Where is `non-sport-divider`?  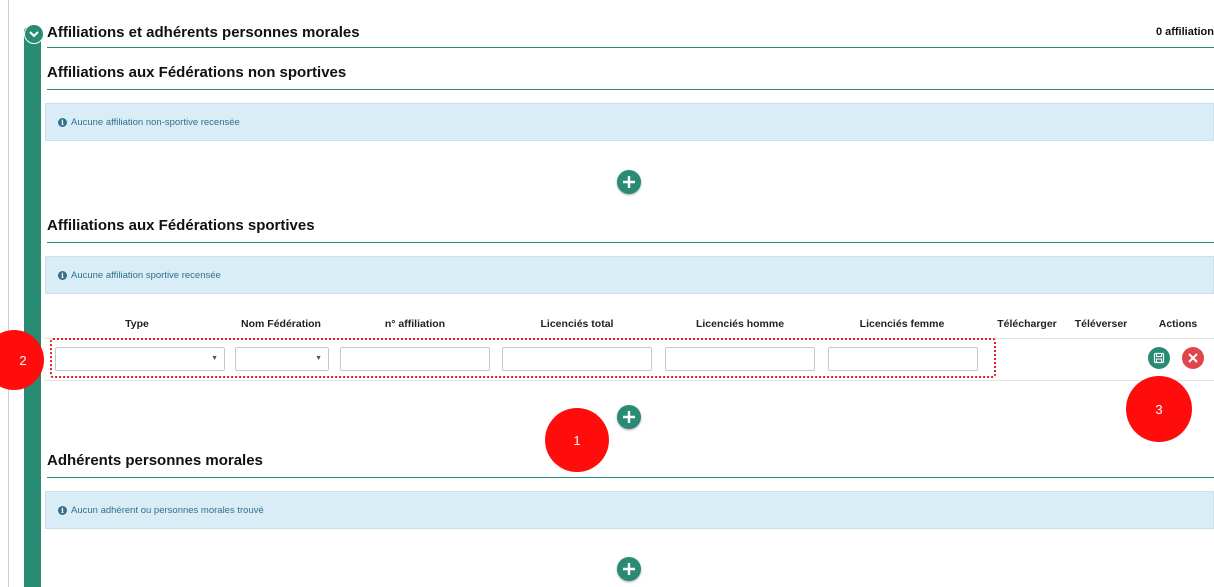 non-sport-divider is located at coordinates (630, 89).